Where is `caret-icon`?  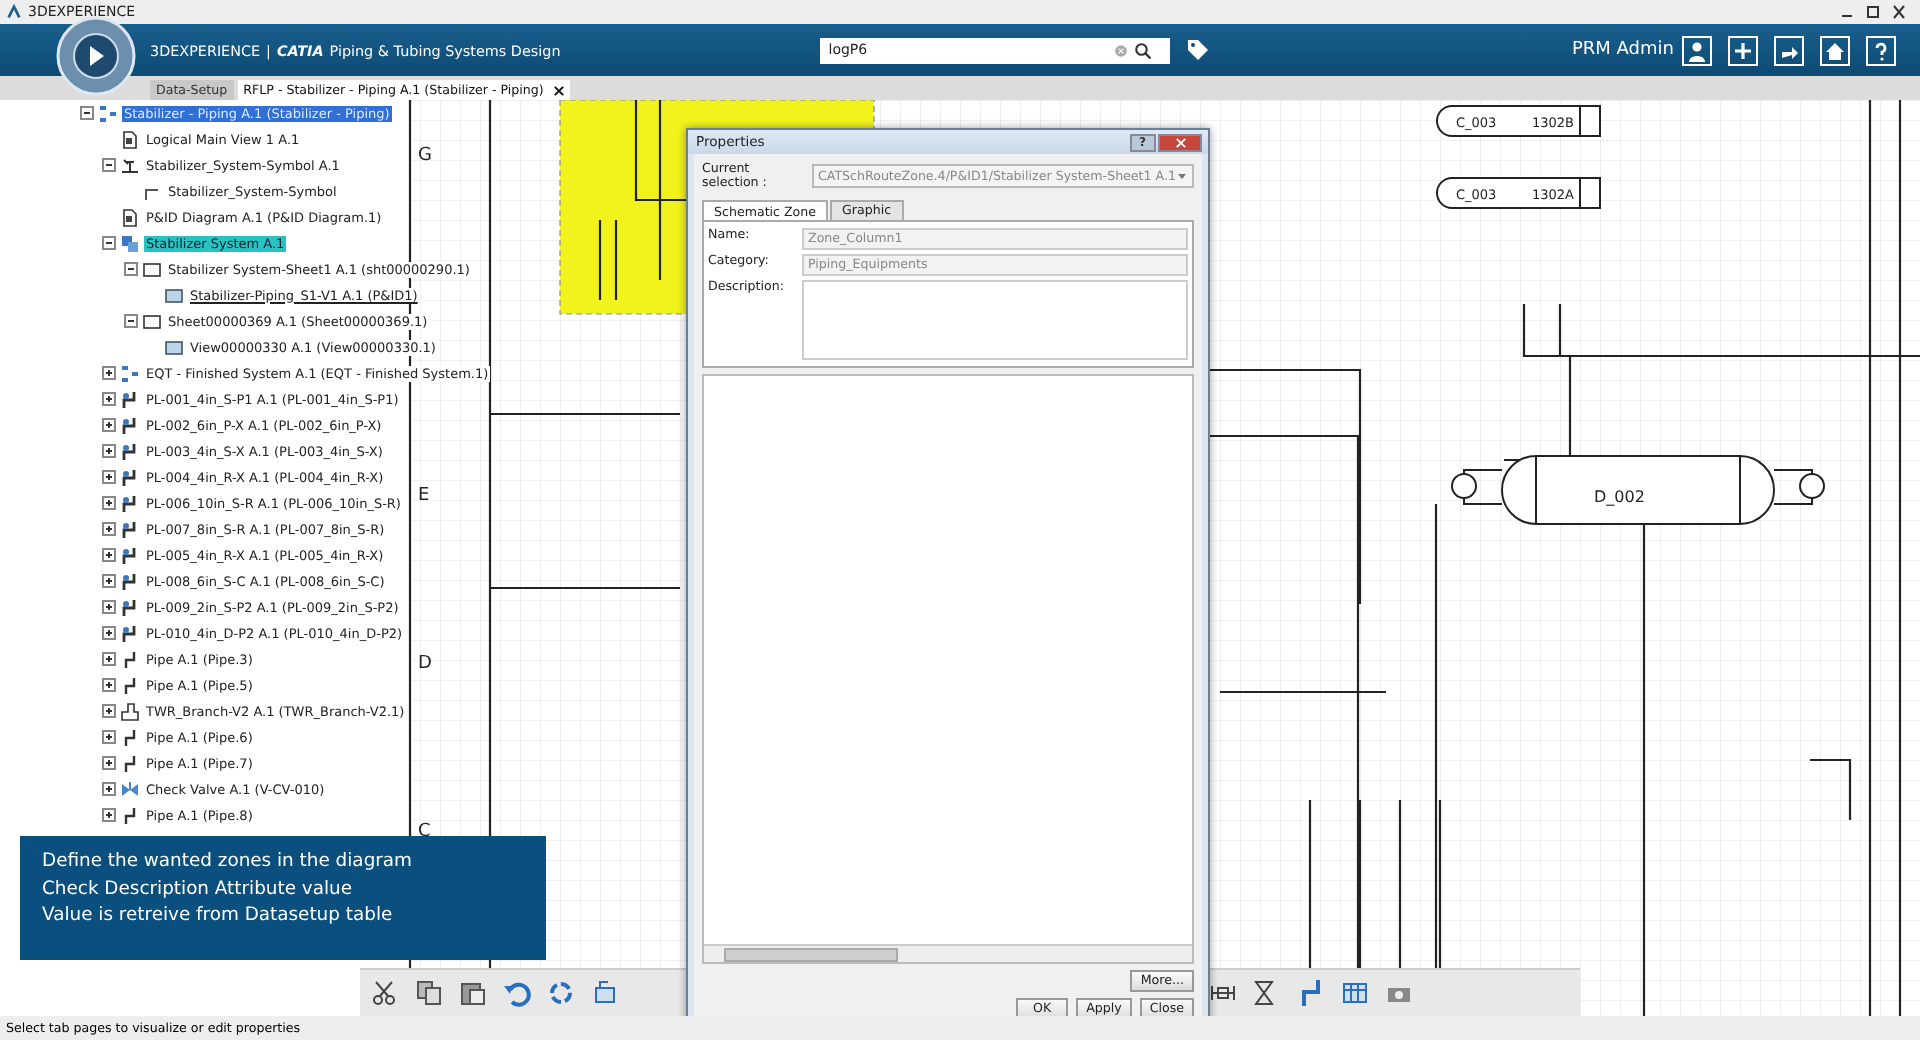
caret-icon is located at coordinates (1182, 176).